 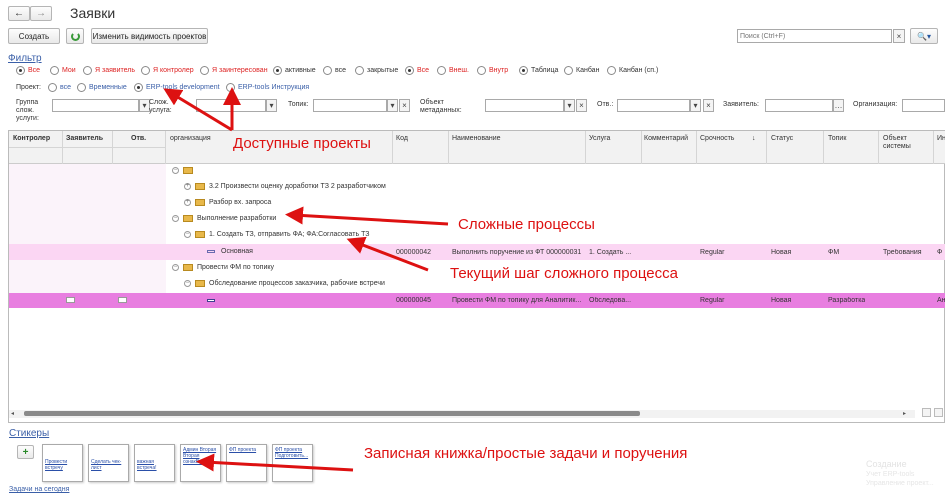 I want to click on annotation-complex: Сложные процессы, so click(x=526, y=224).